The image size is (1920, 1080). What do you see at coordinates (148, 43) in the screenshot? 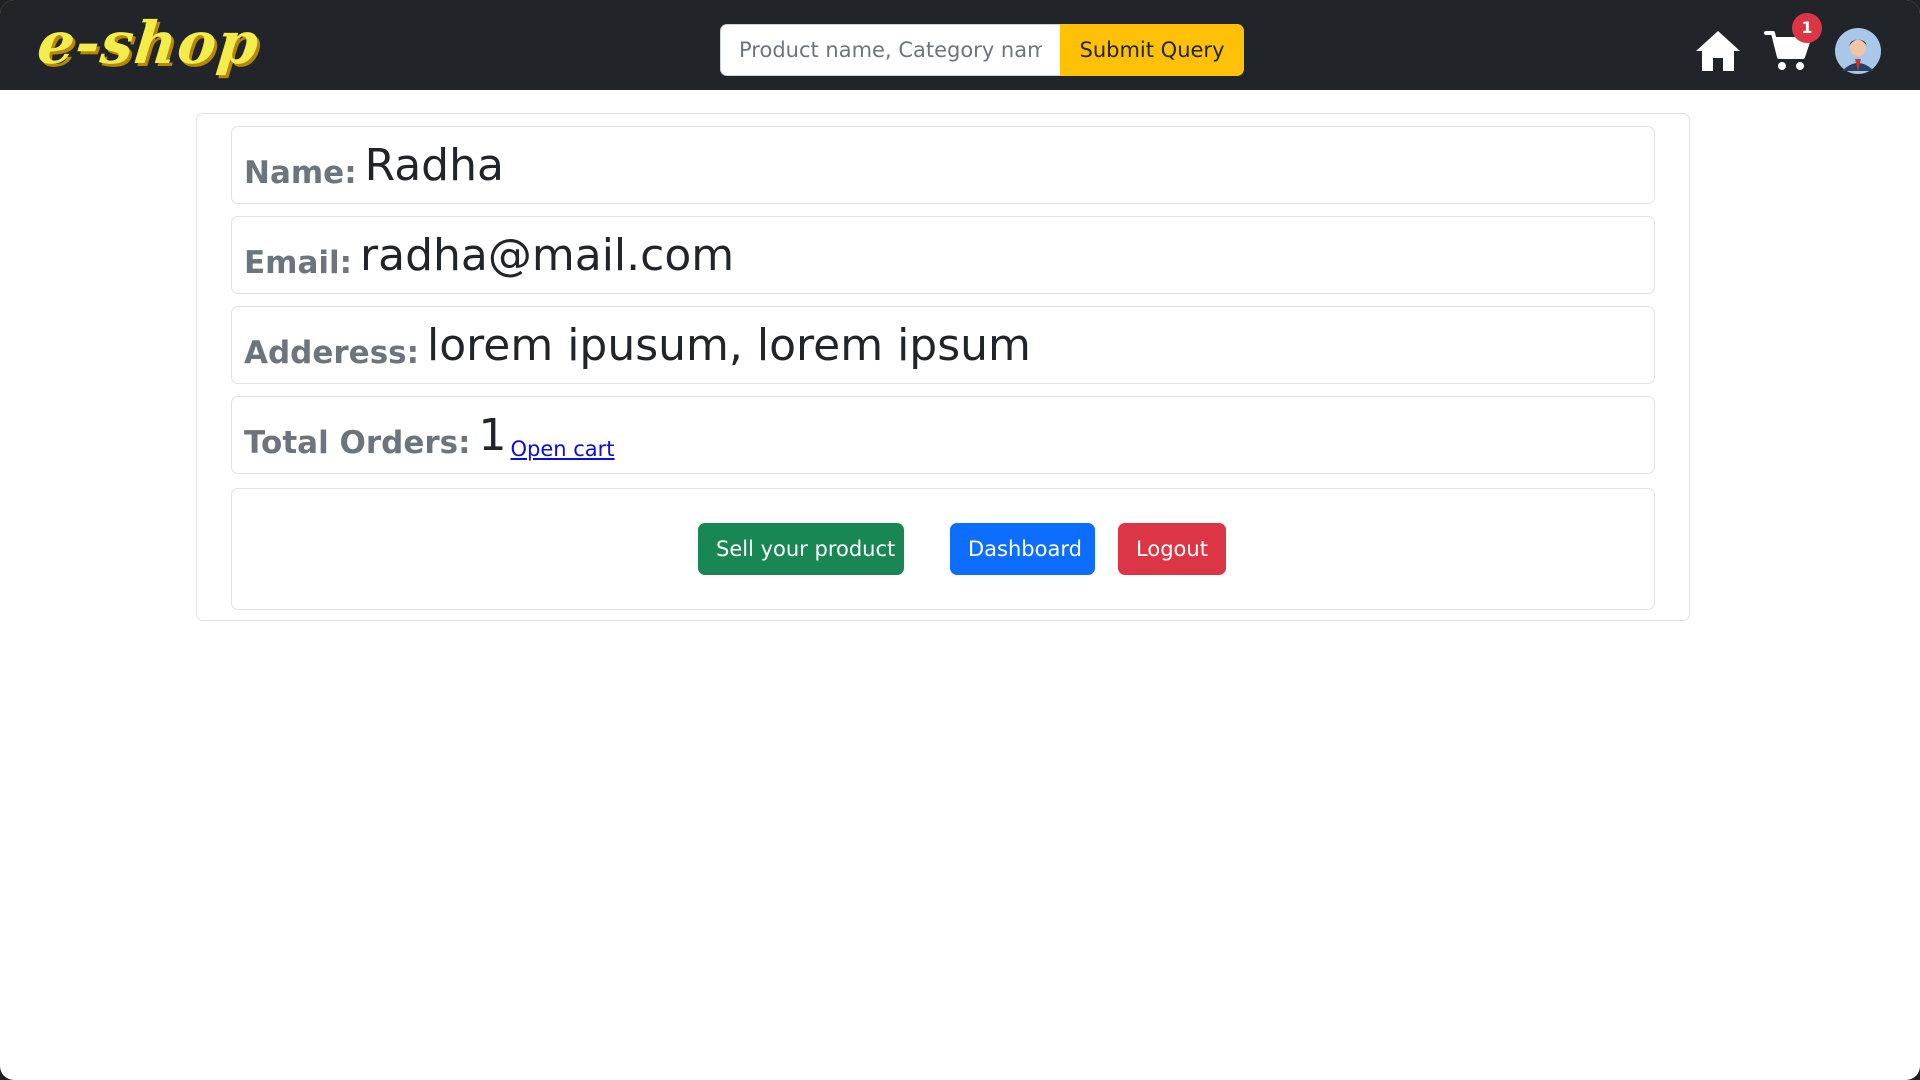
I see `brand-logo: e-shop` at bounding box center [148, 43].